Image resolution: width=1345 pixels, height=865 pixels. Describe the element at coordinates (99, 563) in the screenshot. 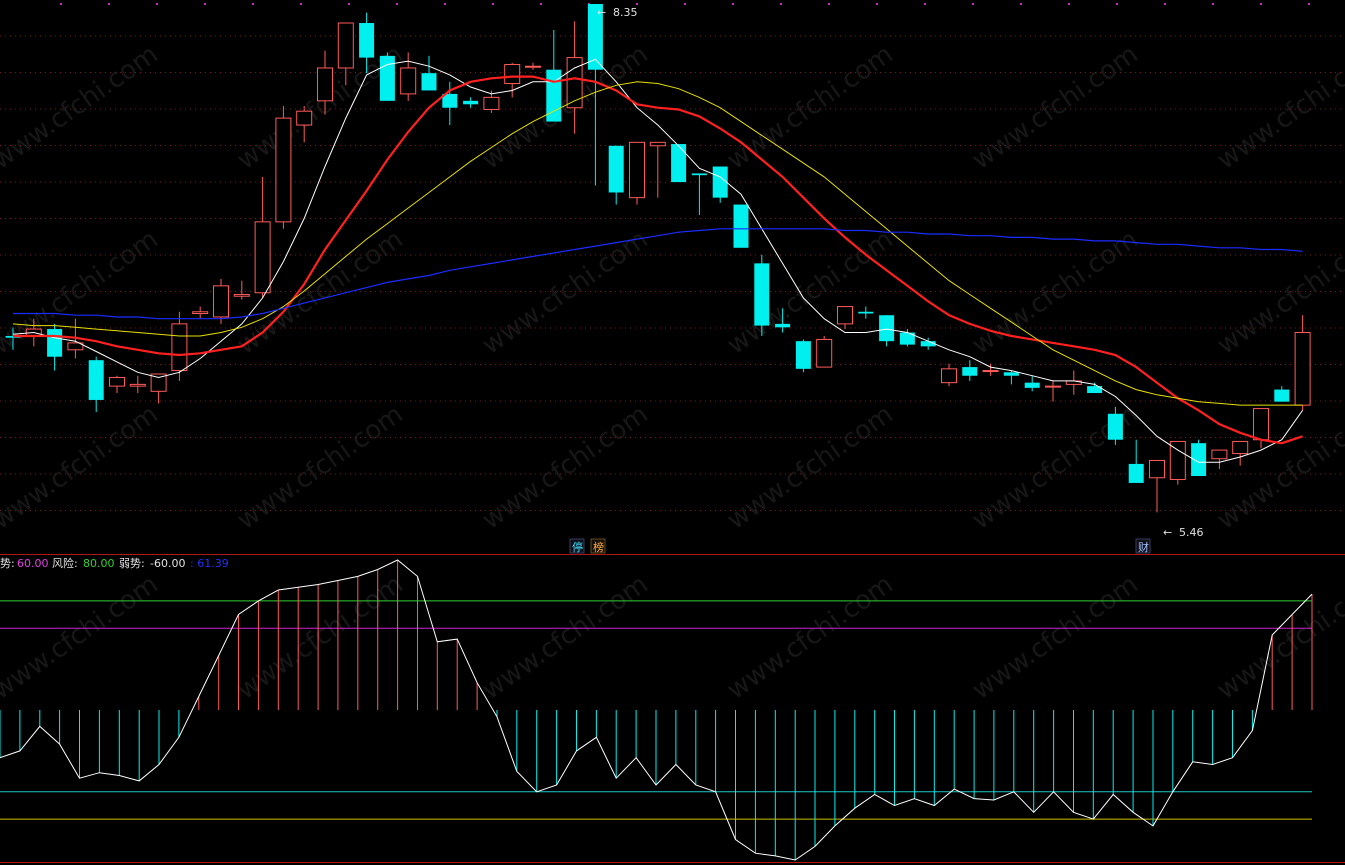

I see `risk-value: 80.00` at that location.